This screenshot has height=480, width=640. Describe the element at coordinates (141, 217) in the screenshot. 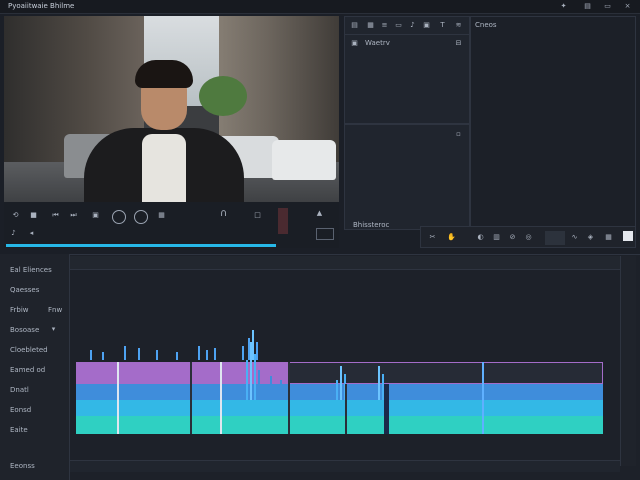

I see `record-icon` at that location.